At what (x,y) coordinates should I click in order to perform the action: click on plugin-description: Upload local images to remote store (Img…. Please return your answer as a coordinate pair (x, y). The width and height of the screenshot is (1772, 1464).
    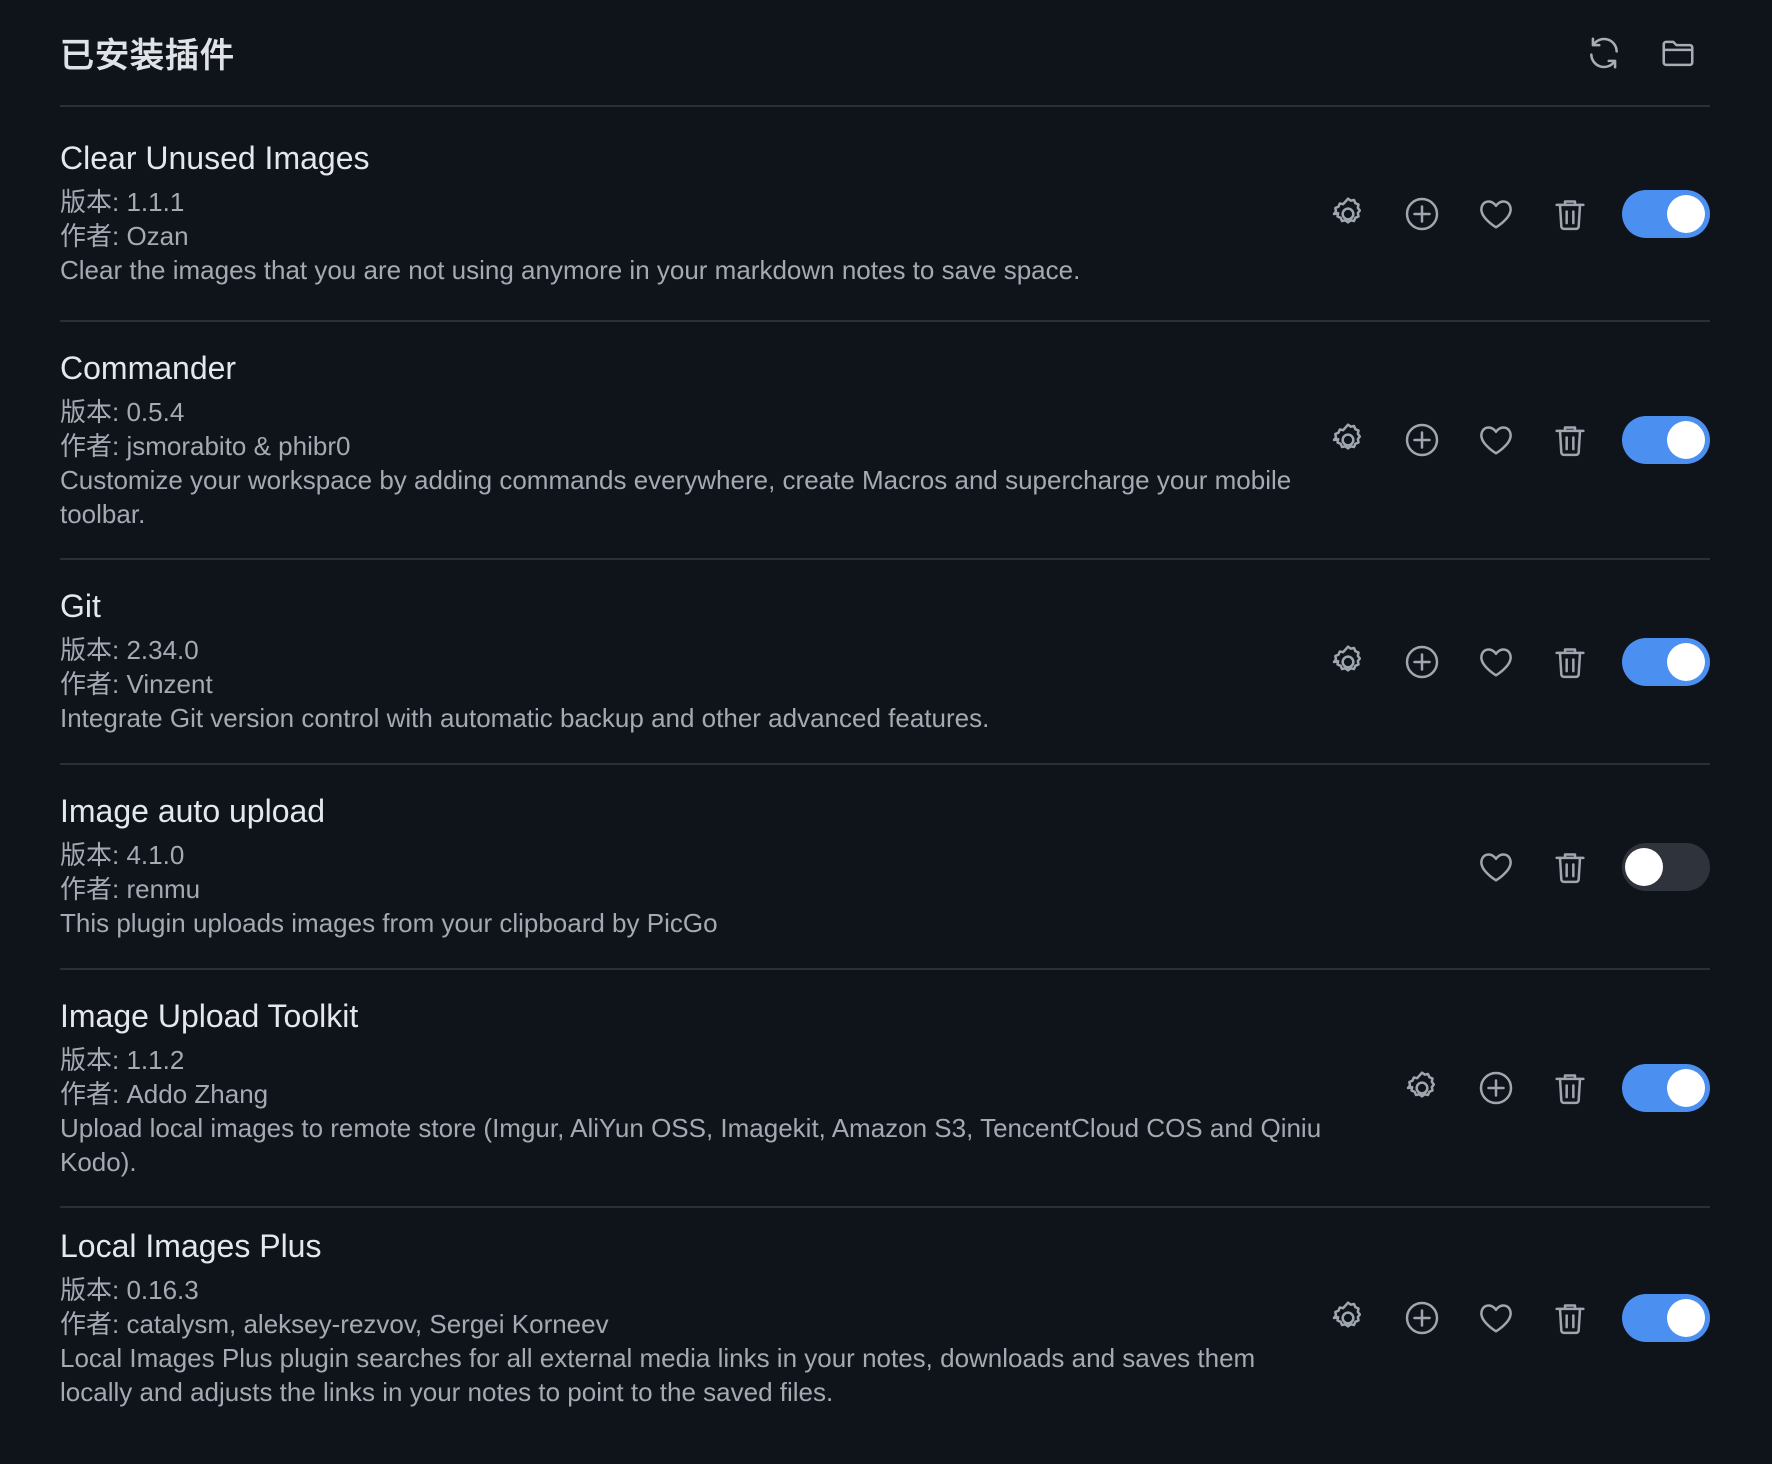
    Looking at the image, I should click on (691, 1144).